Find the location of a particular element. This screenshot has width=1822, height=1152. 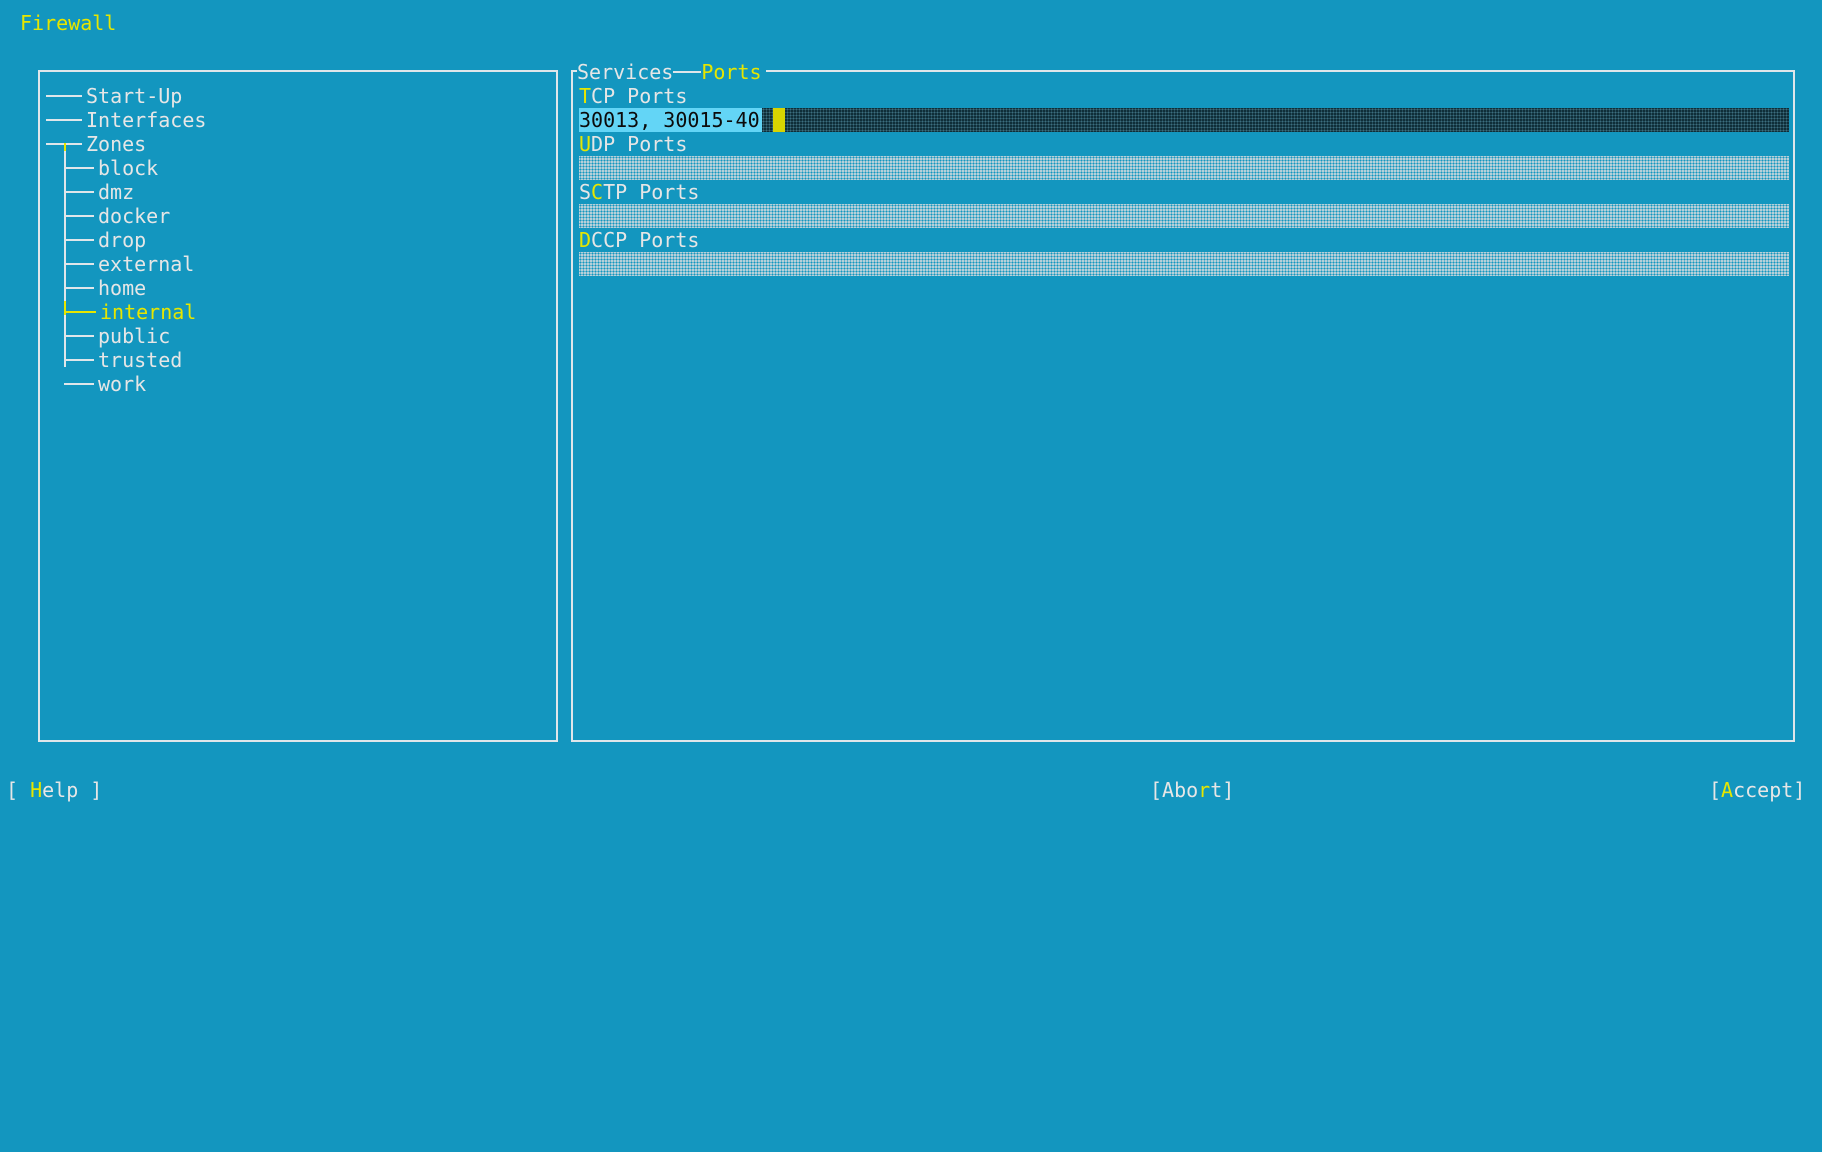

text-cursor is located at coordinates (779, 120).